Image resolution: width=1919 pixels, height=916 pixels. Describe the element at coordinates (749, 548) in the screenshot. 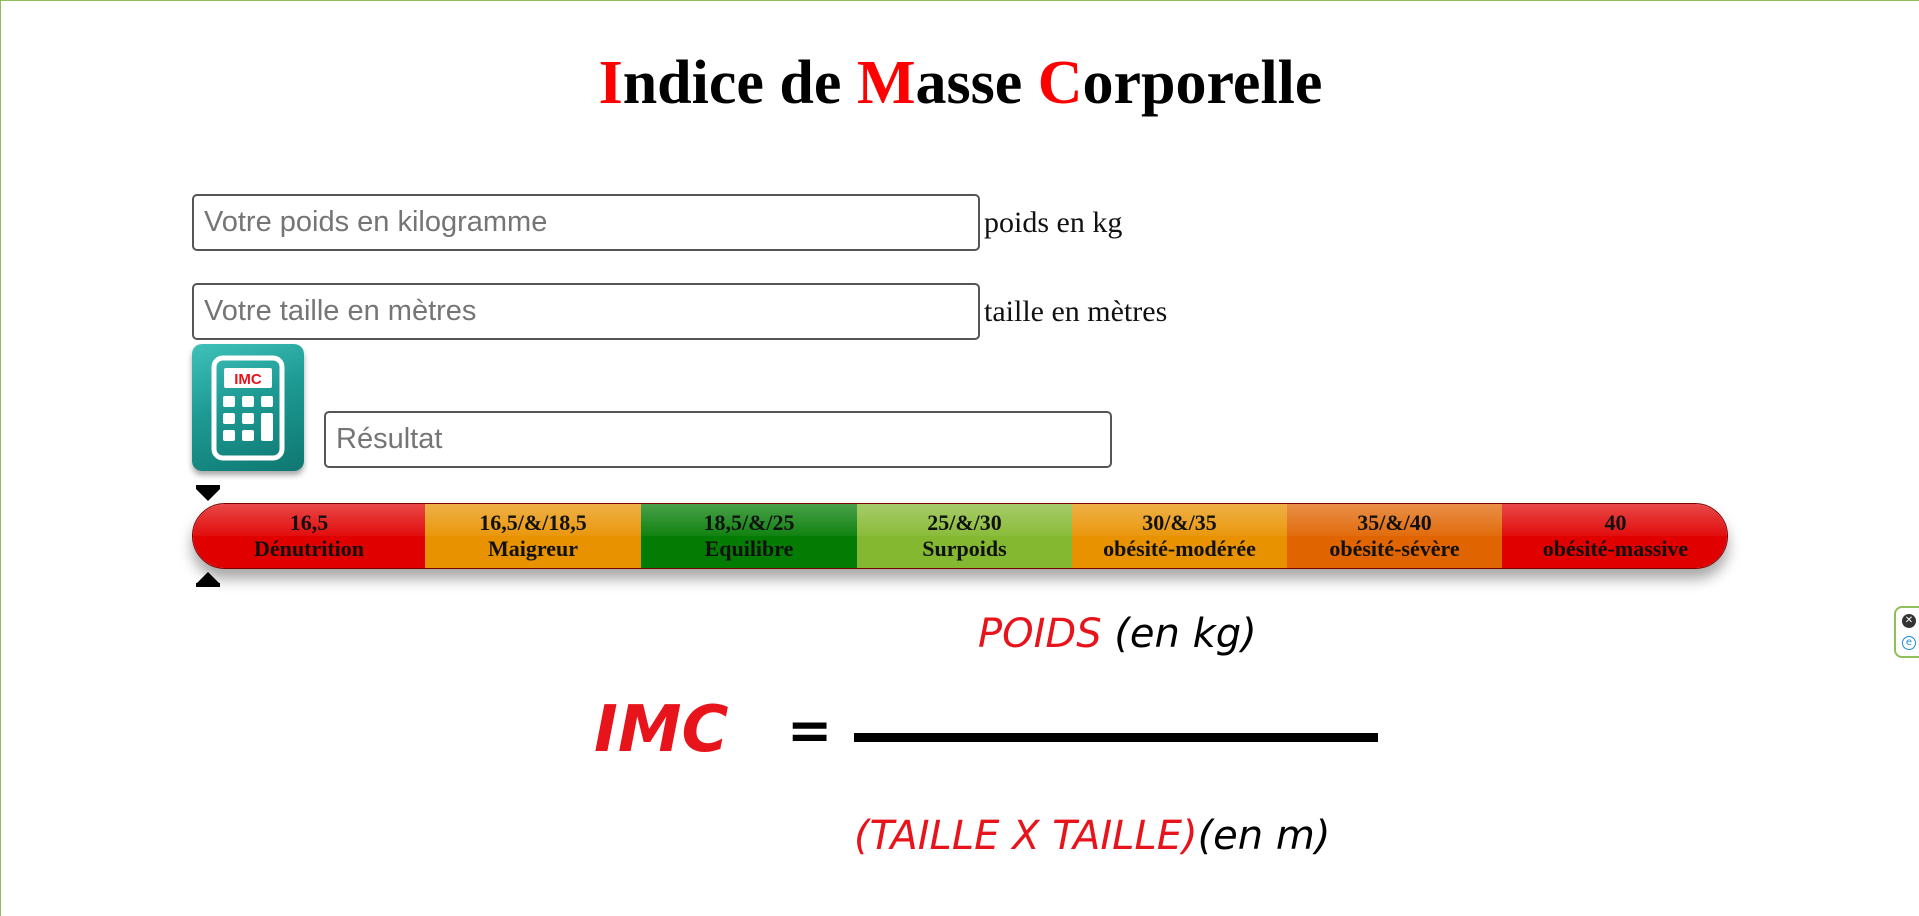

I see `scale-segment-label: Equilibre` at that location.